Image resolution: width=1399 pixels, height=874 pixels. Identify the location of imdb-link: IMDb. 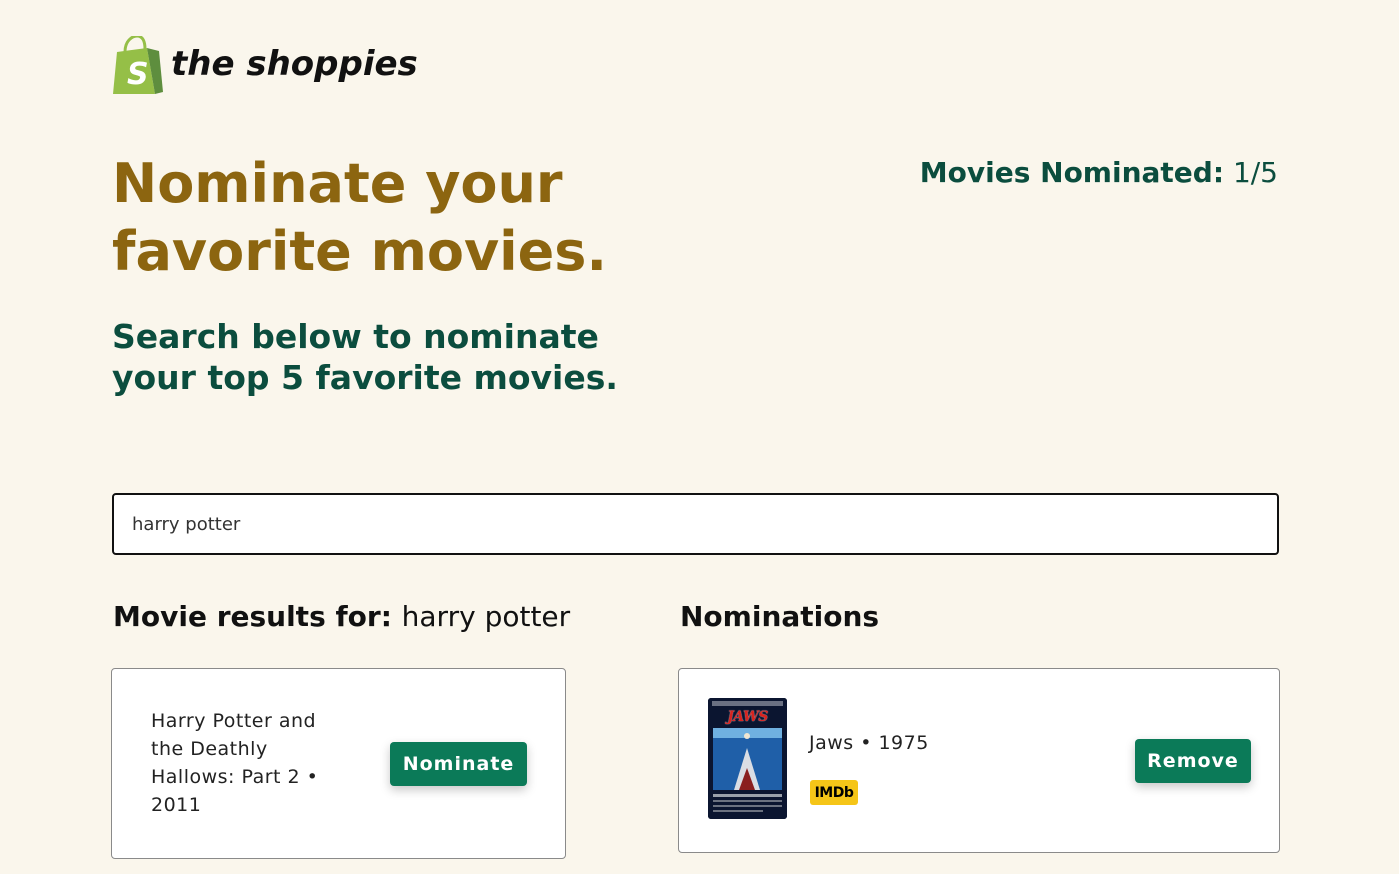
(834, 792).